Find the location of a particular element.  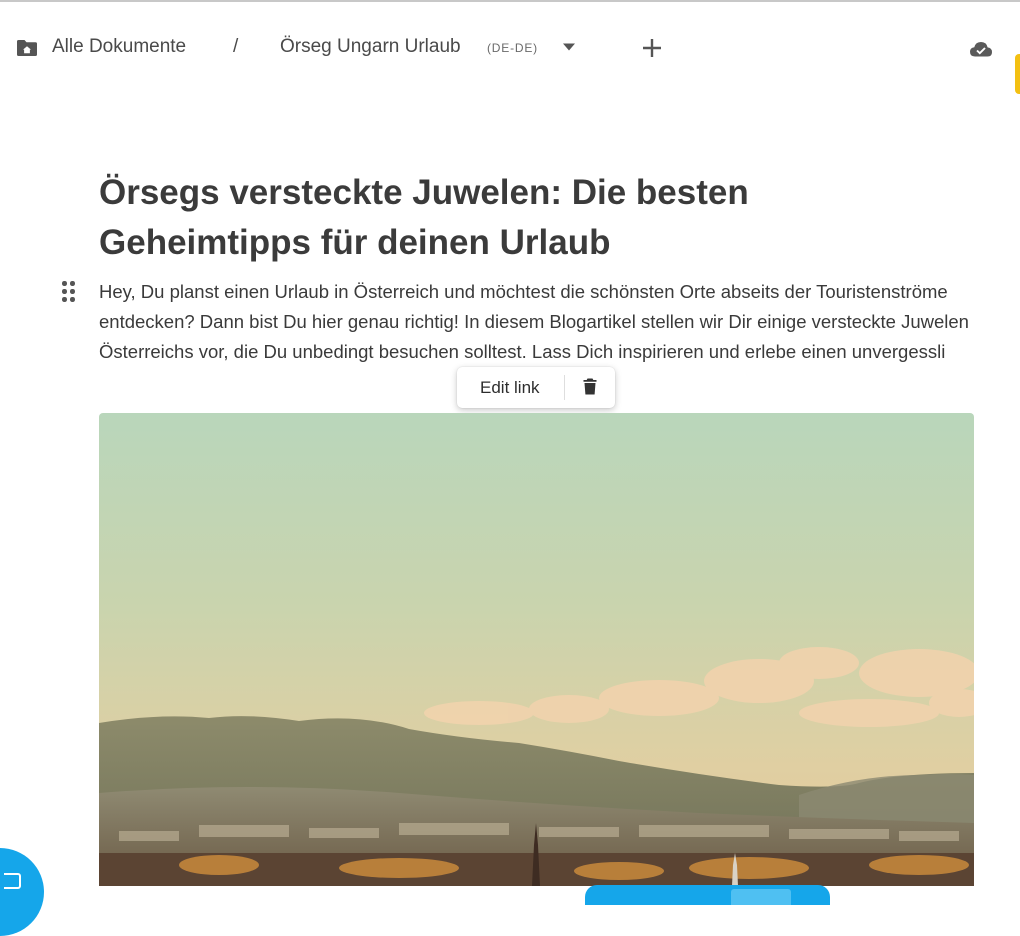

top-border is located at coordinates (510, 1).